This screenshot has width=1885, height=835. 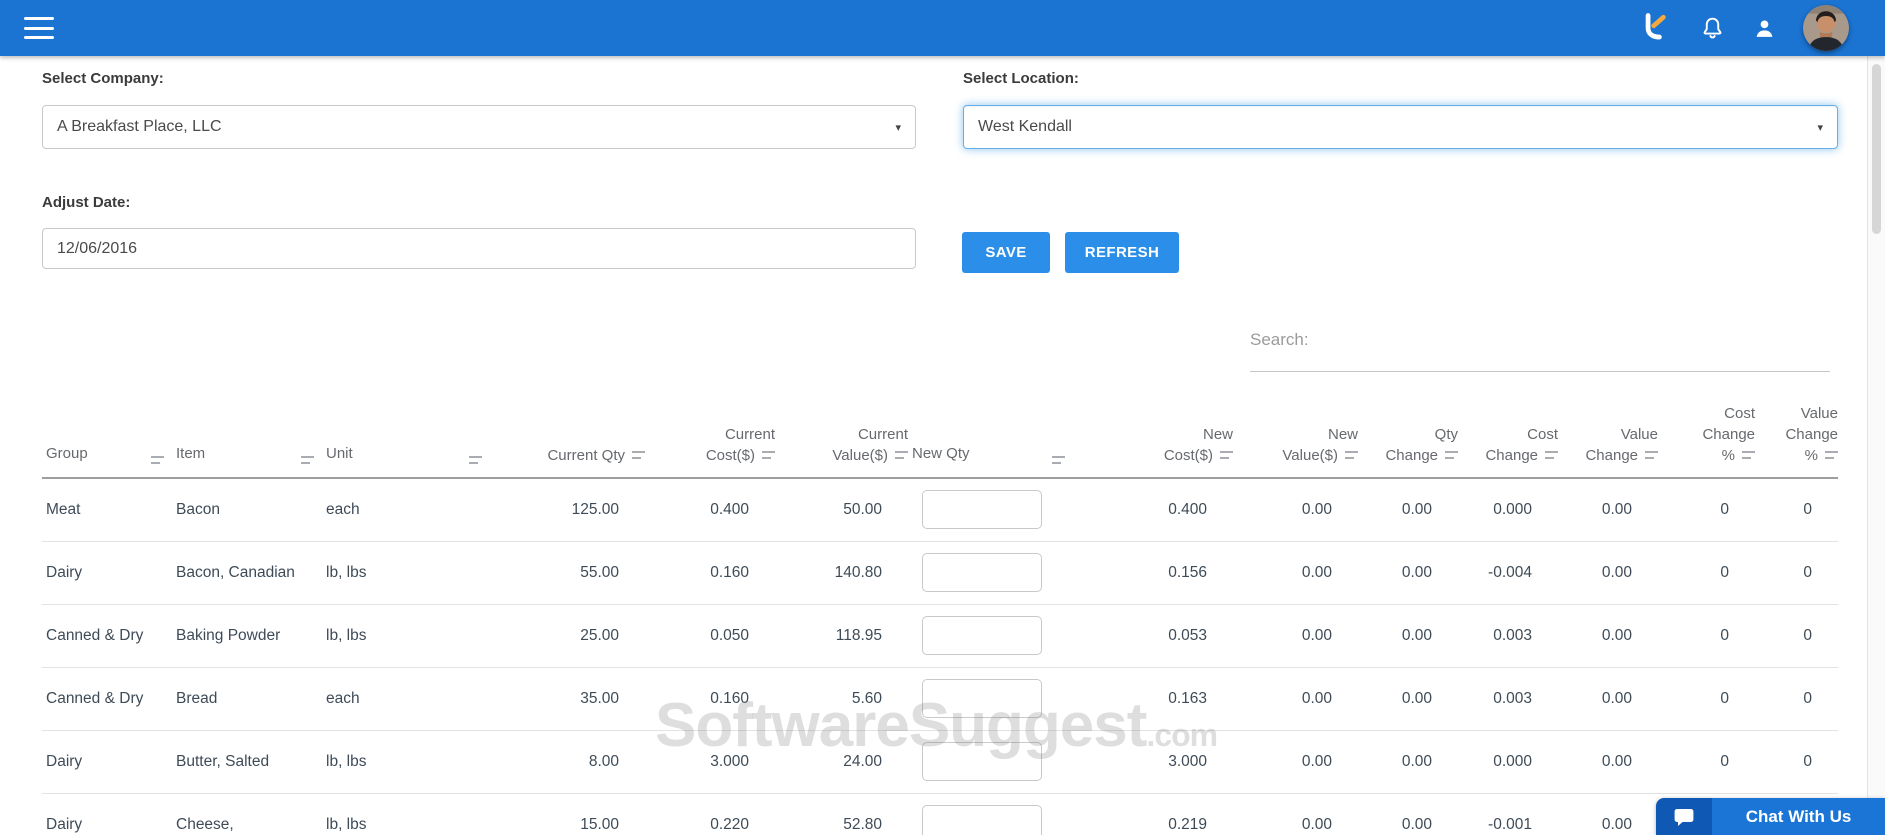 What do you see at coordinates (1764, 28) in the screenshot?
I see `person-icon` at bounding box center [1764, 28].